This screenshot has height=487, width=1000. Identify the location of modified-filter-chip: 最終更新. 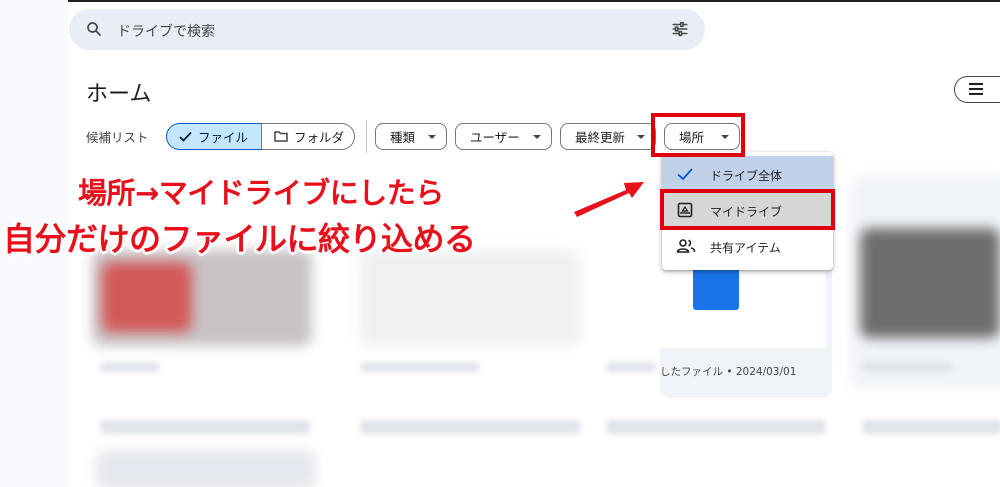
(608, 136).